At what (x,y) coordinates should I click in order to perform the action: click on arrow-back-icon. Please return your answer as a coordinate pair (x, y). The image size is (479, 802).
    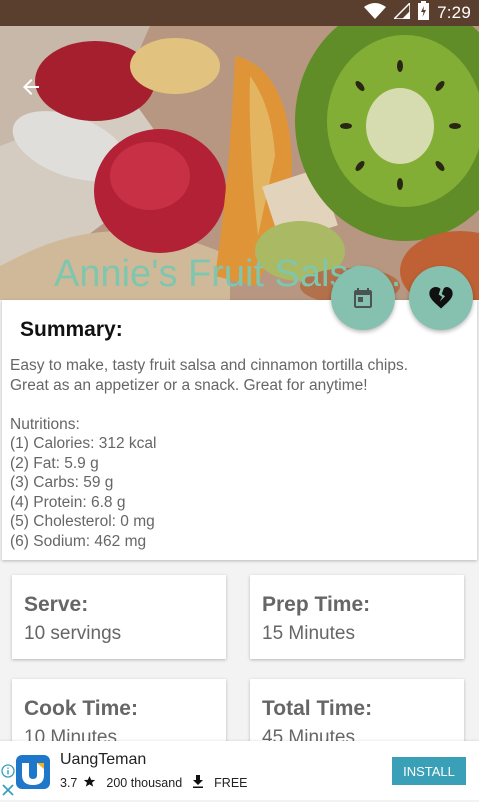
    Looking at the image, I should click on (31, 87).